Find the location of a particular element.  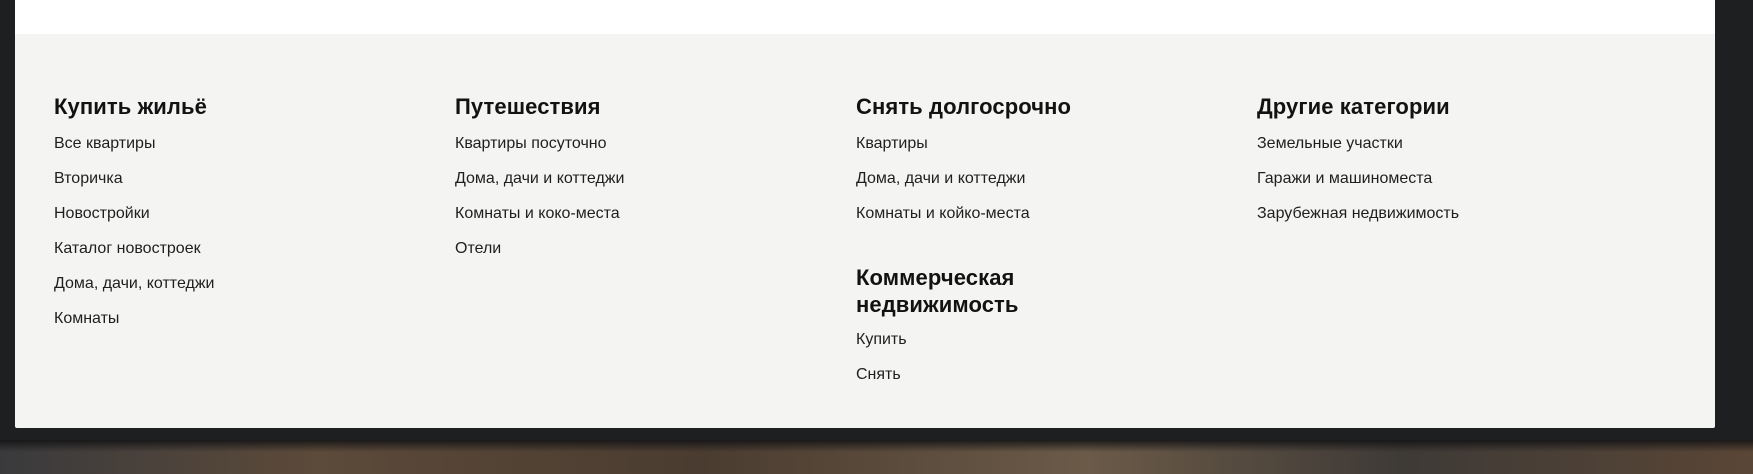

footer-link-label: Отели is located at coordinates (478, 248).